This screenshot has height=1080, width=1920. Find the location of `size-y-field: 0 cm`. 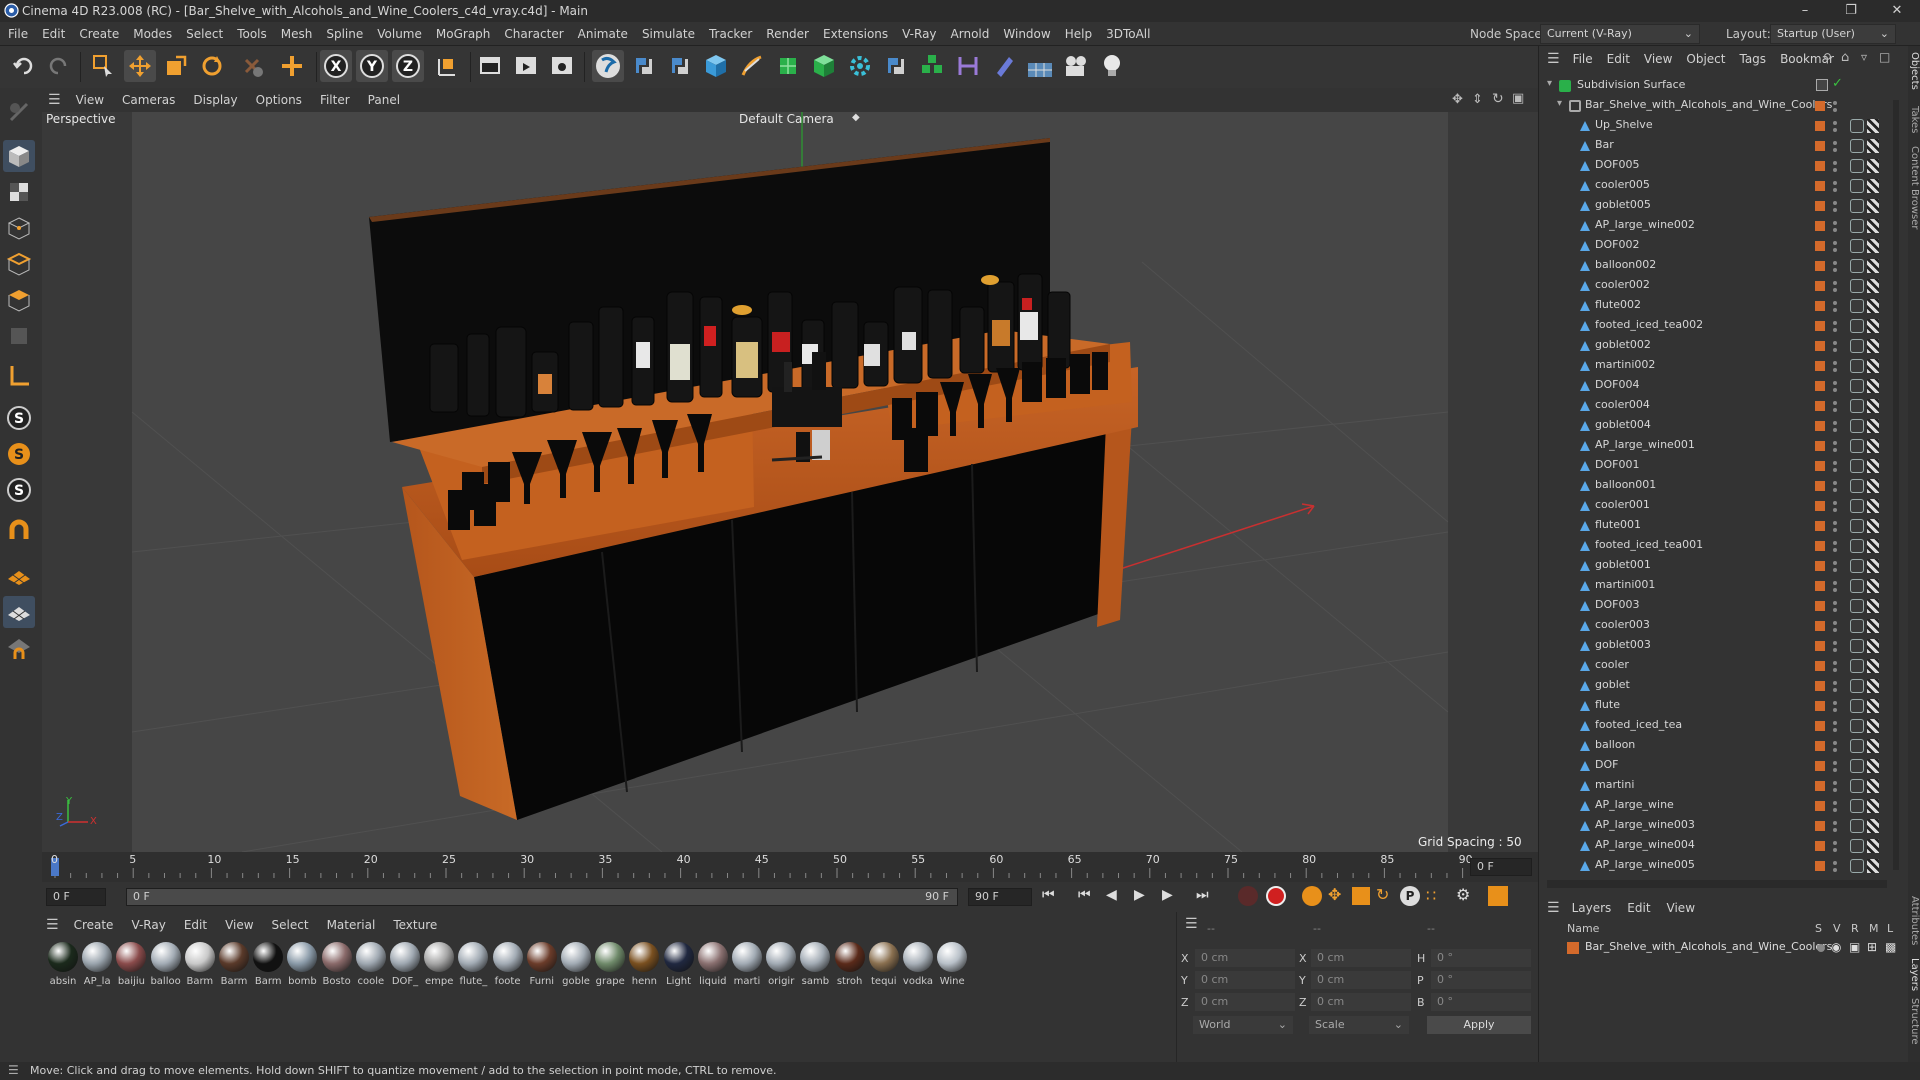

size-y-field: 0 cm is located at coordinates (1361, 980).